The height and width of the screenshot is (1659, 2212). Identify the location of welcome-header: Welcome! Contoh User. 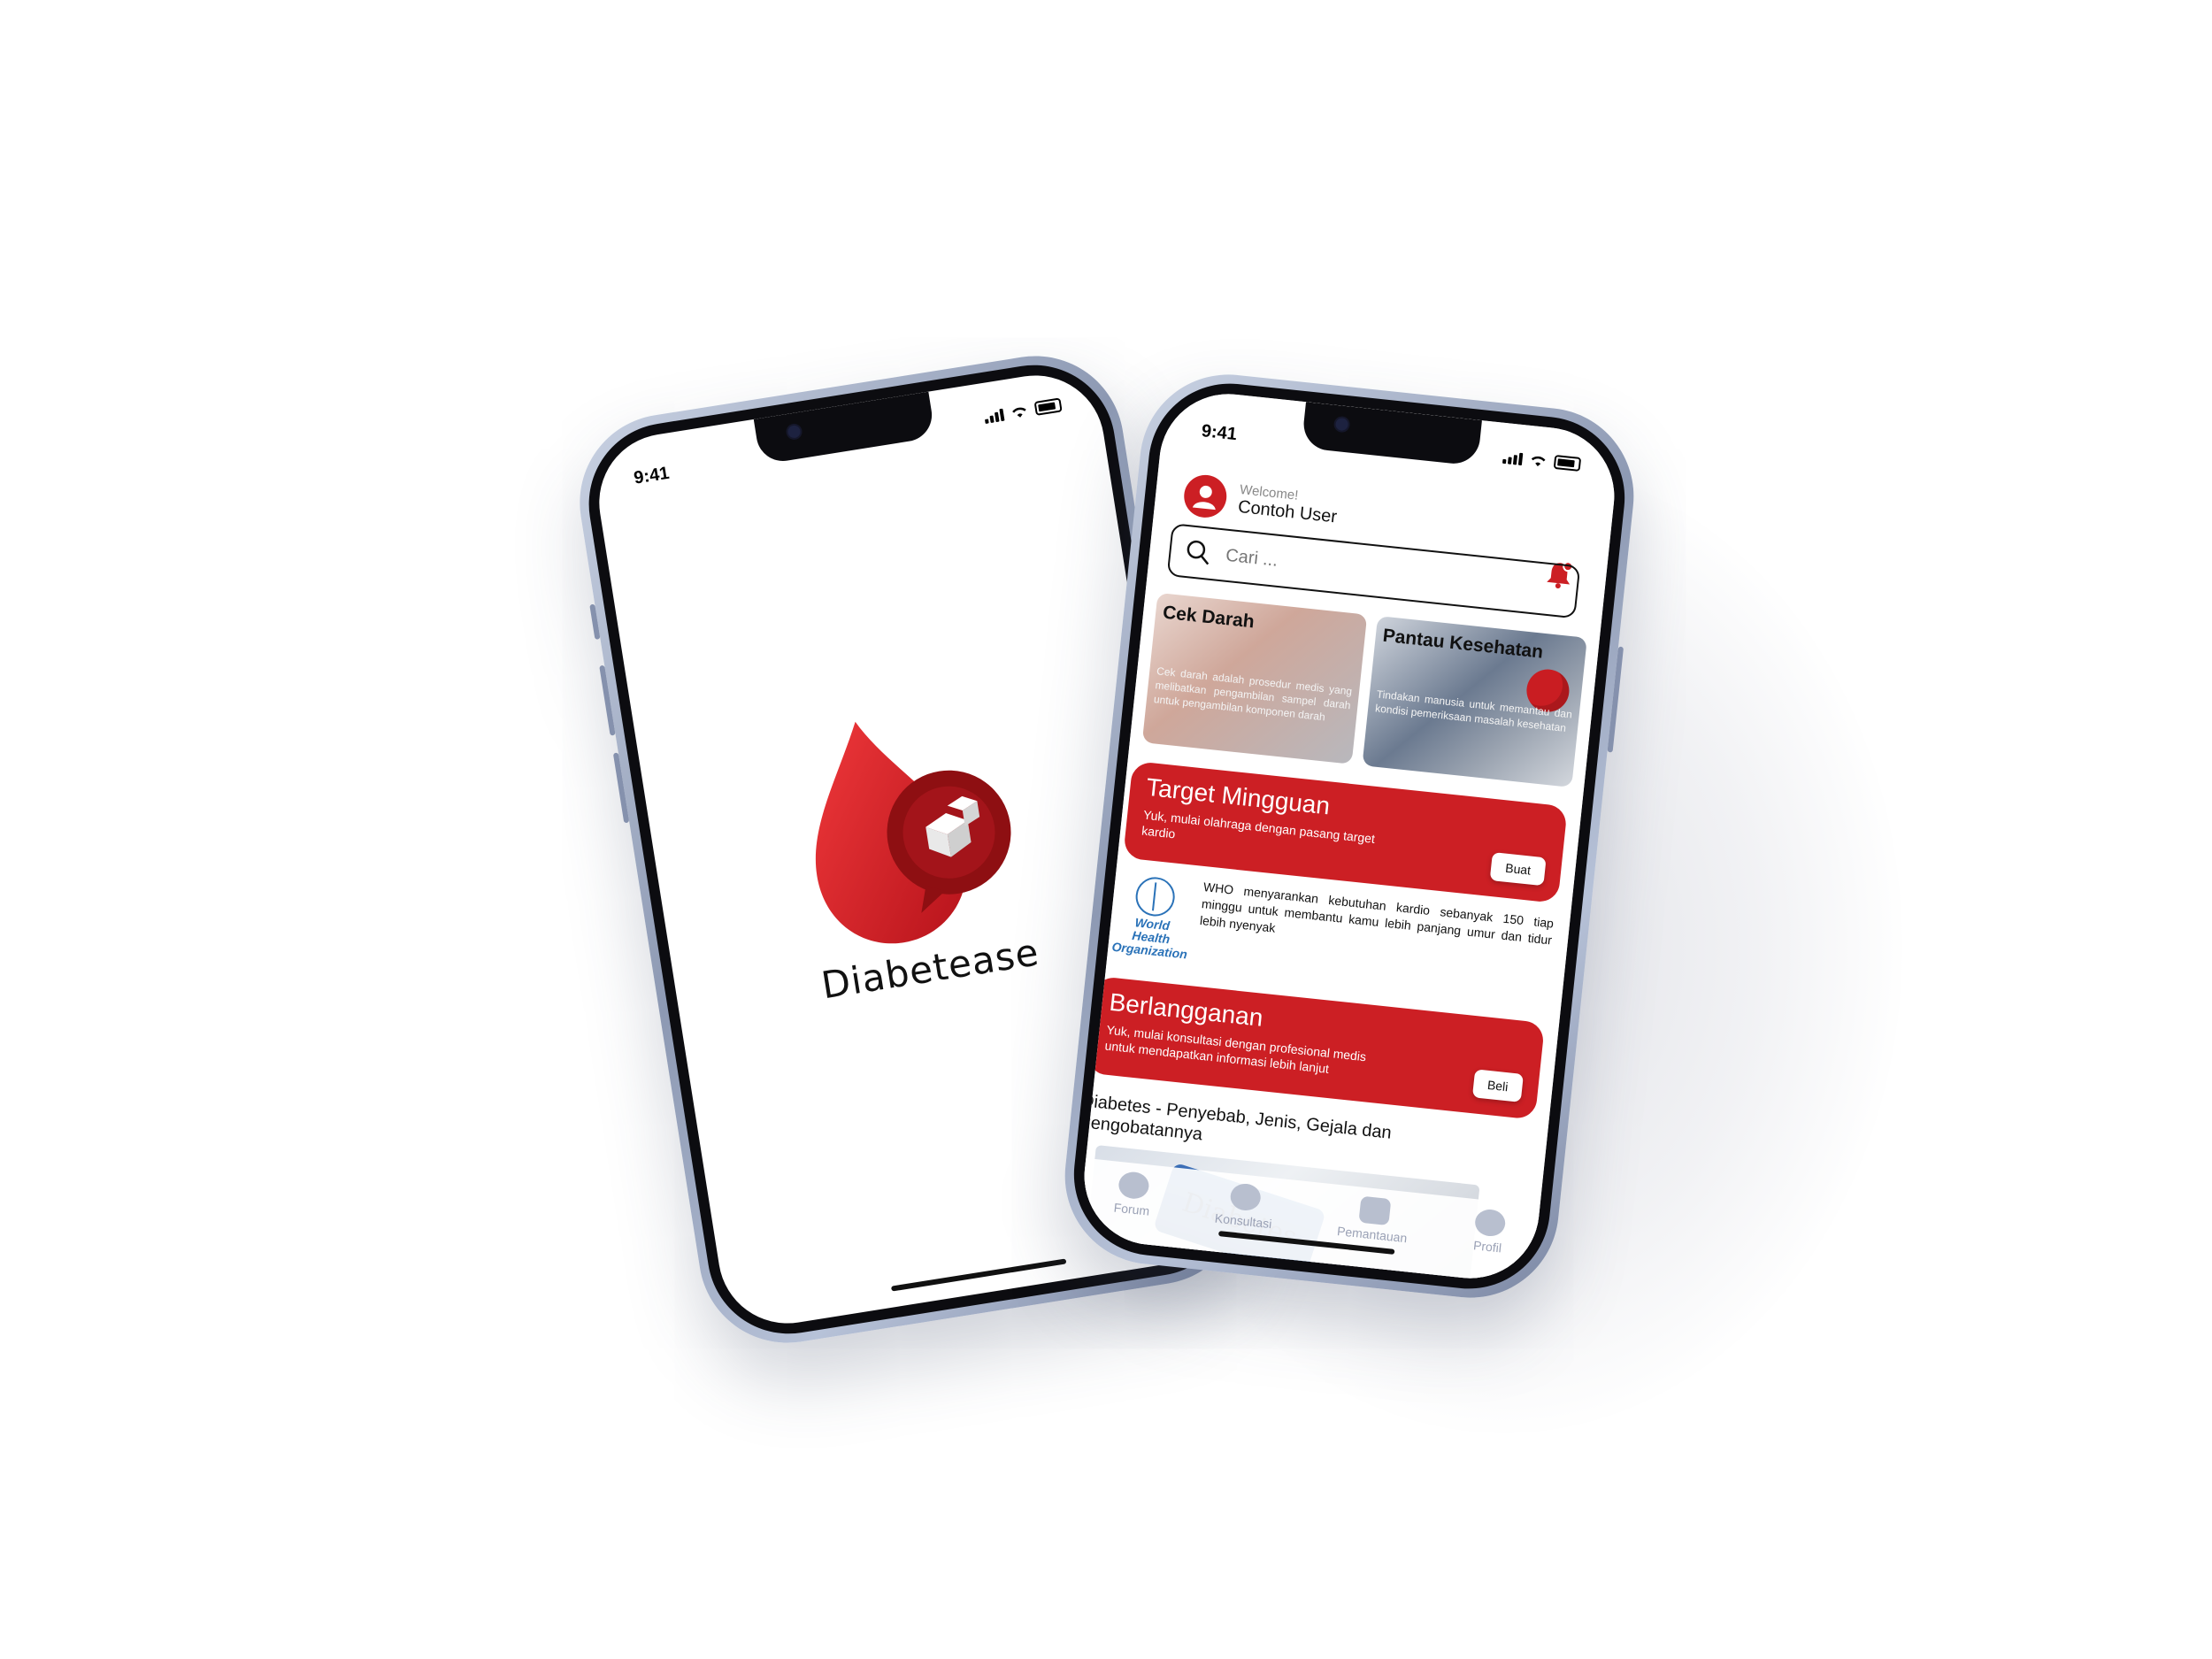
(1260, 502).